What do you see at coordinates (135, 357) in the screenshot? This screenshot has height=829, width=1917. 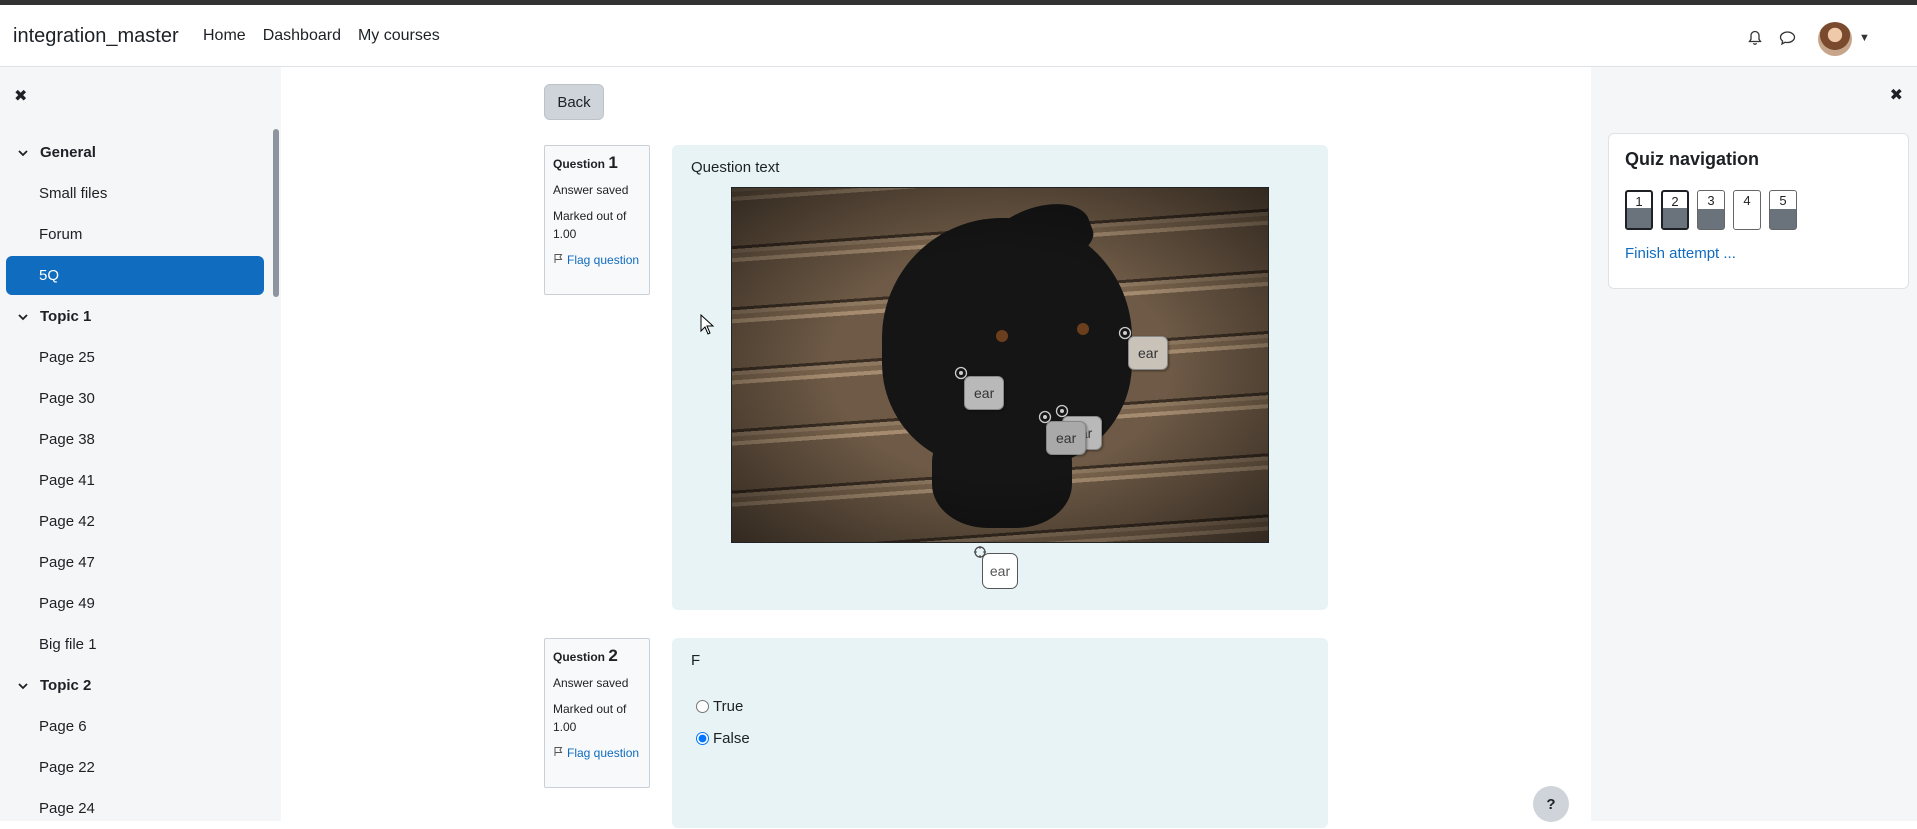 I see `course-item: Page 25` at bounding box center [135, 357].